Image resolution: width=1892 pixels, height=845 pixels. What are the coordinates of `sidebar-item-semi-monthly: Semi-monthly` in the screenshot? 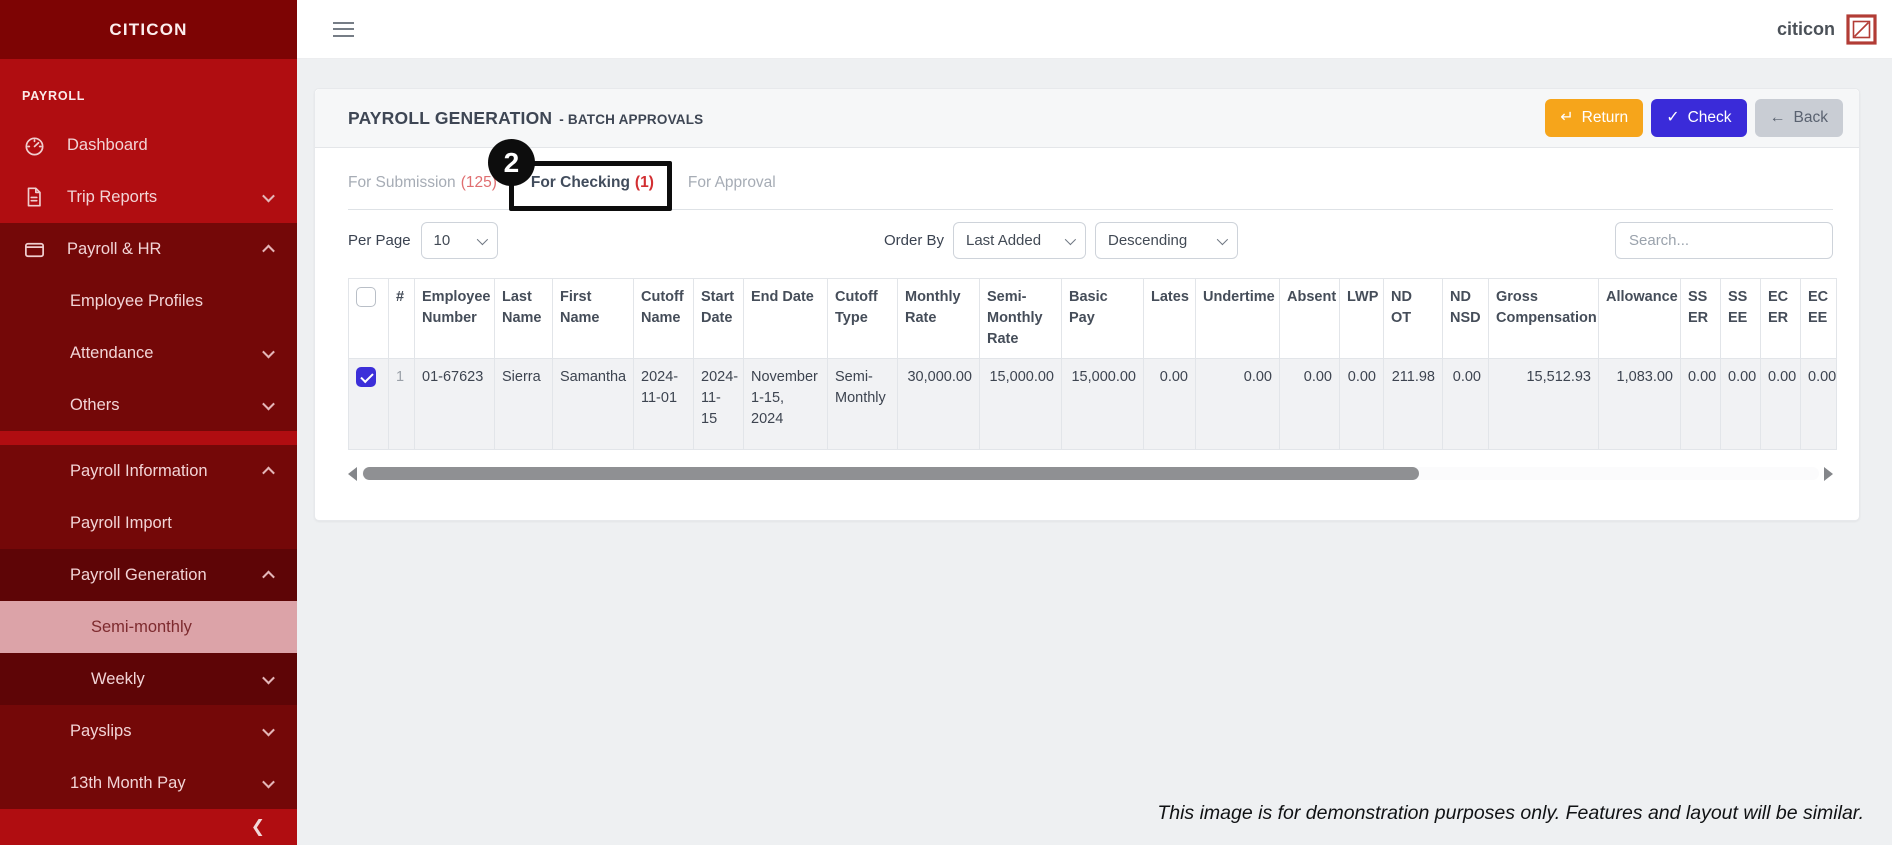 It's located at (148, 627).